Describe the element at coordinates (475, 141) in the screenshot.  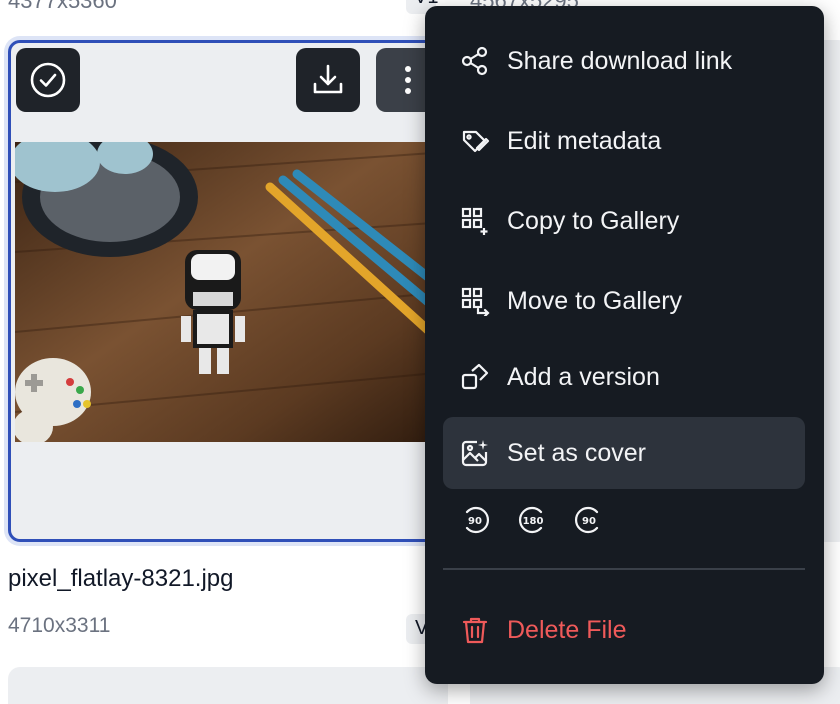
I see `edit-metadata-icon` at that location.